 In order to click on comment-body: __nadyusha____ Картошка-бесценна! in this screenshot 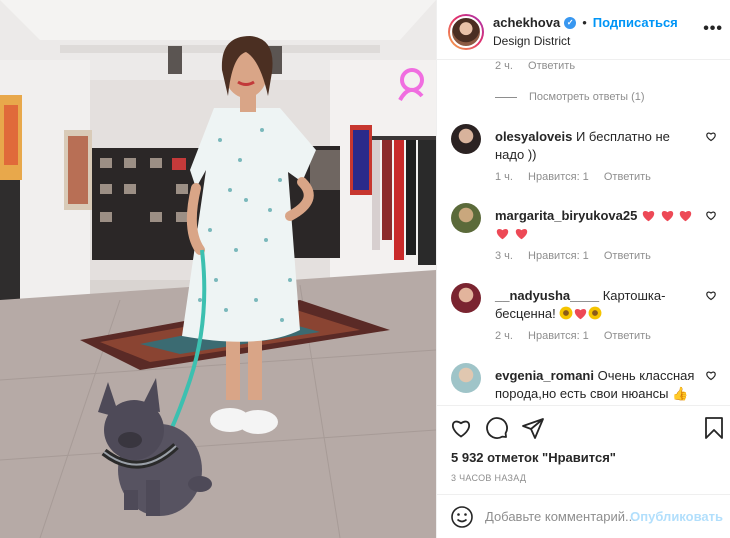, I will do `click(598, 305)`.